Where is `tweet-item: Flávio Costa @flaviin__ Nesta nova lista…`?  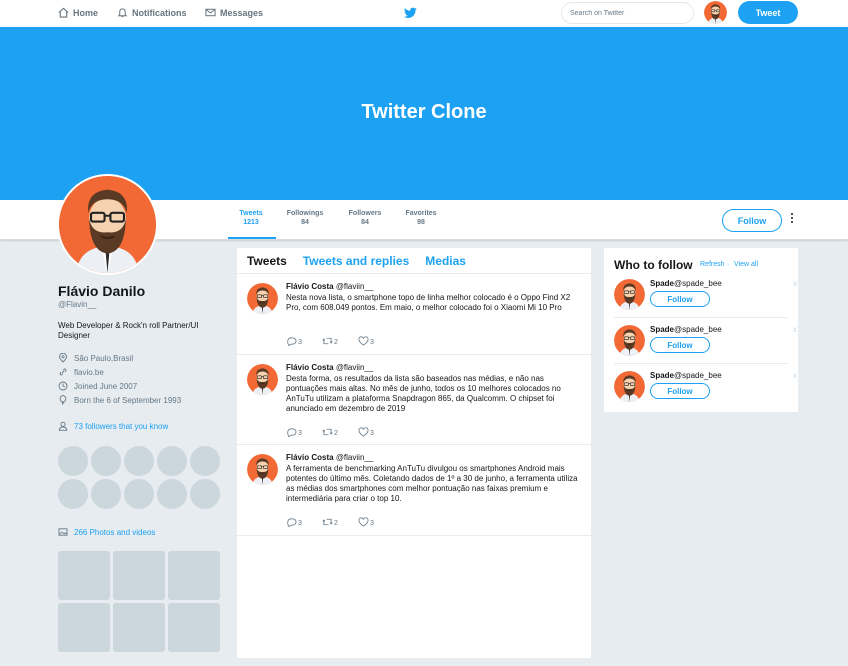
tweet-item: Flávio Costa @flaviin__ Nesta nova lista… is located at coordinates (414, 314).